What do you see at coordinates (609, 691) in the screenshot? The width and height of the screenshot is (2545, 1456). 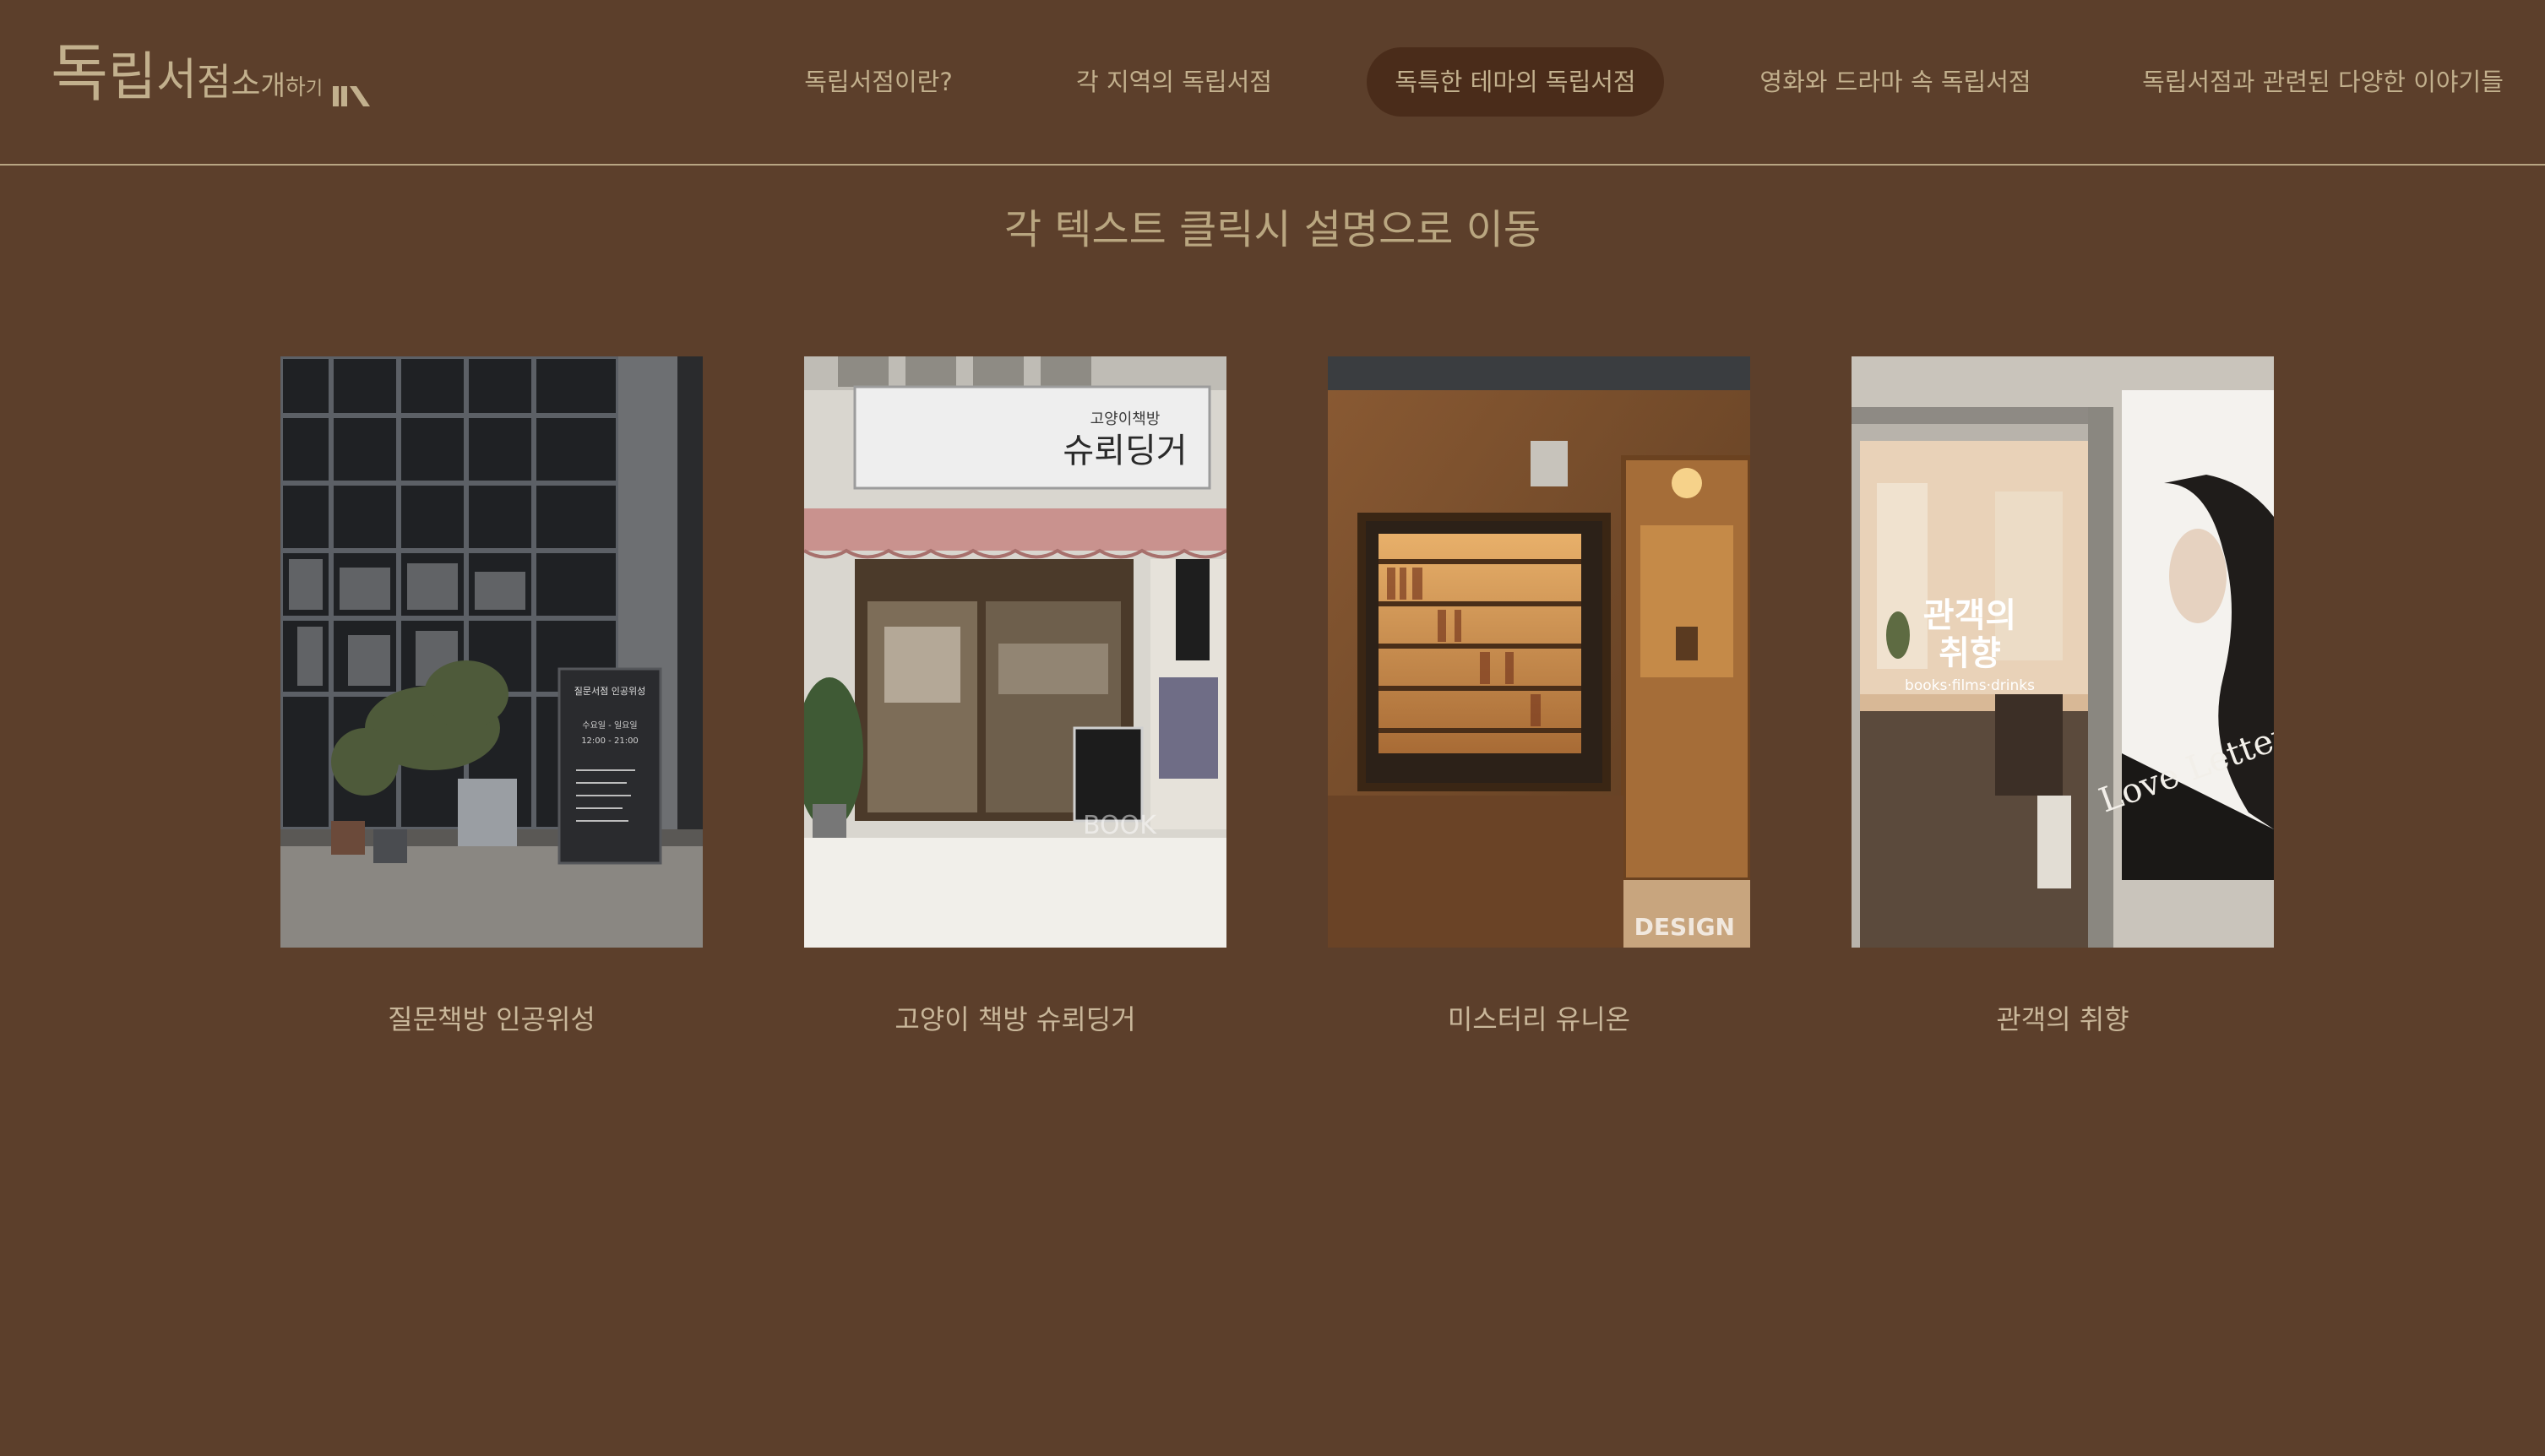 I see `sign-title: 질문서점 인공위성` at bounding box center [609, 691].